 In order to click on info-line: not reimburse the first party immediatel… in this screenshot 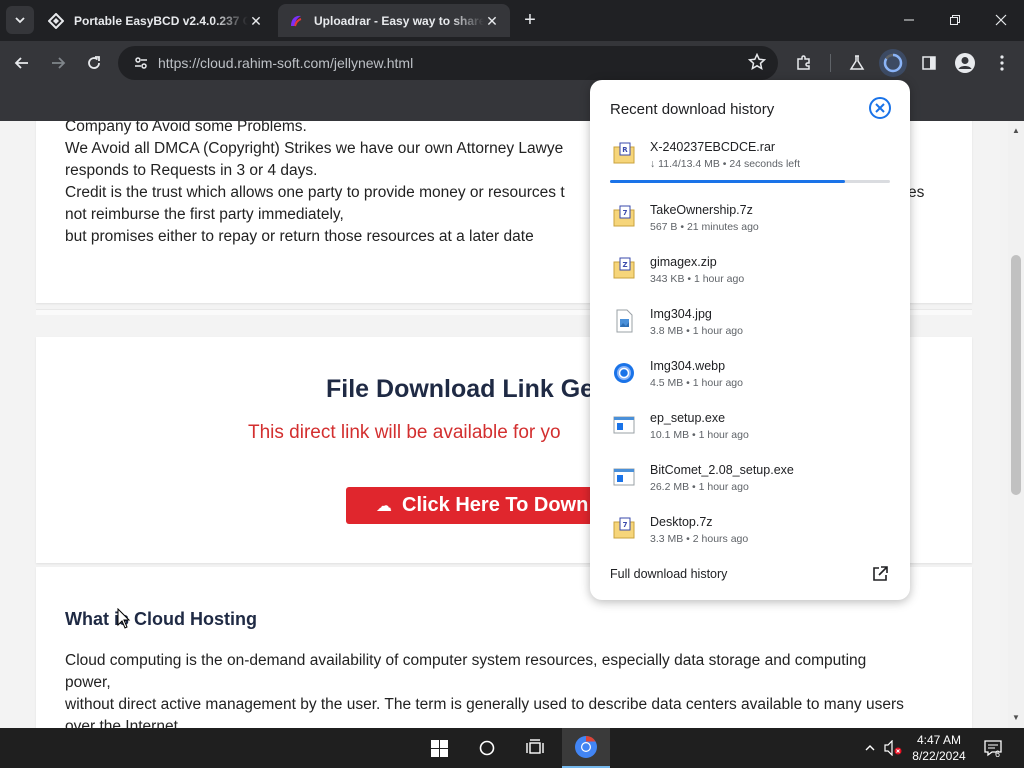, I will do `click(204, 214)`.